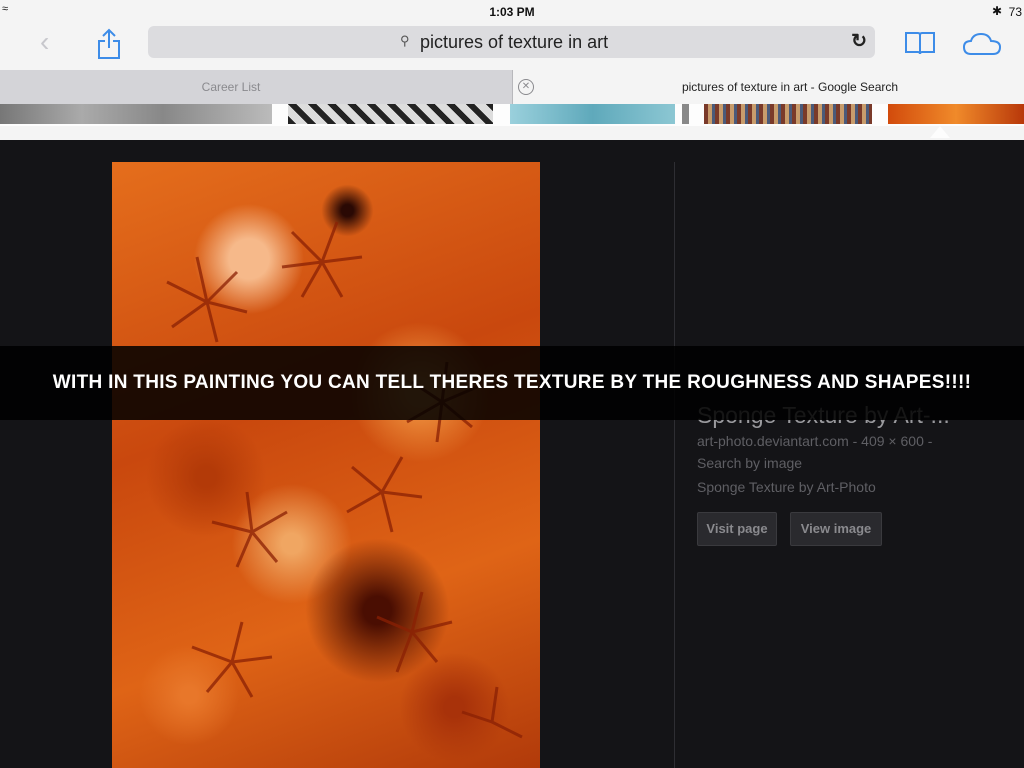  I want to click on tab-career-list: Career List, so click(256, 87).